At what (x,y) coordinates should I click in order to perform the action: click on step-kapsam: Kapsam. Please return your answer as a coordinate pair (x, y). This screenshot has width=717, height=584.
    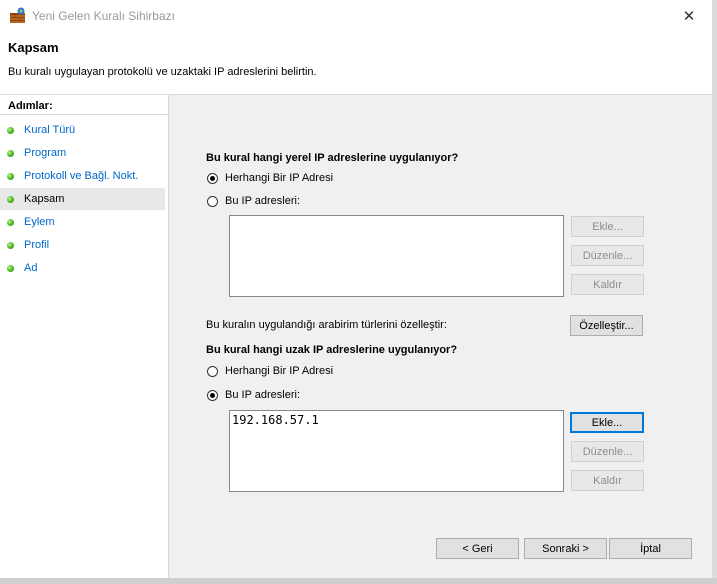
    Looking at the image, I should click on (82, 199).